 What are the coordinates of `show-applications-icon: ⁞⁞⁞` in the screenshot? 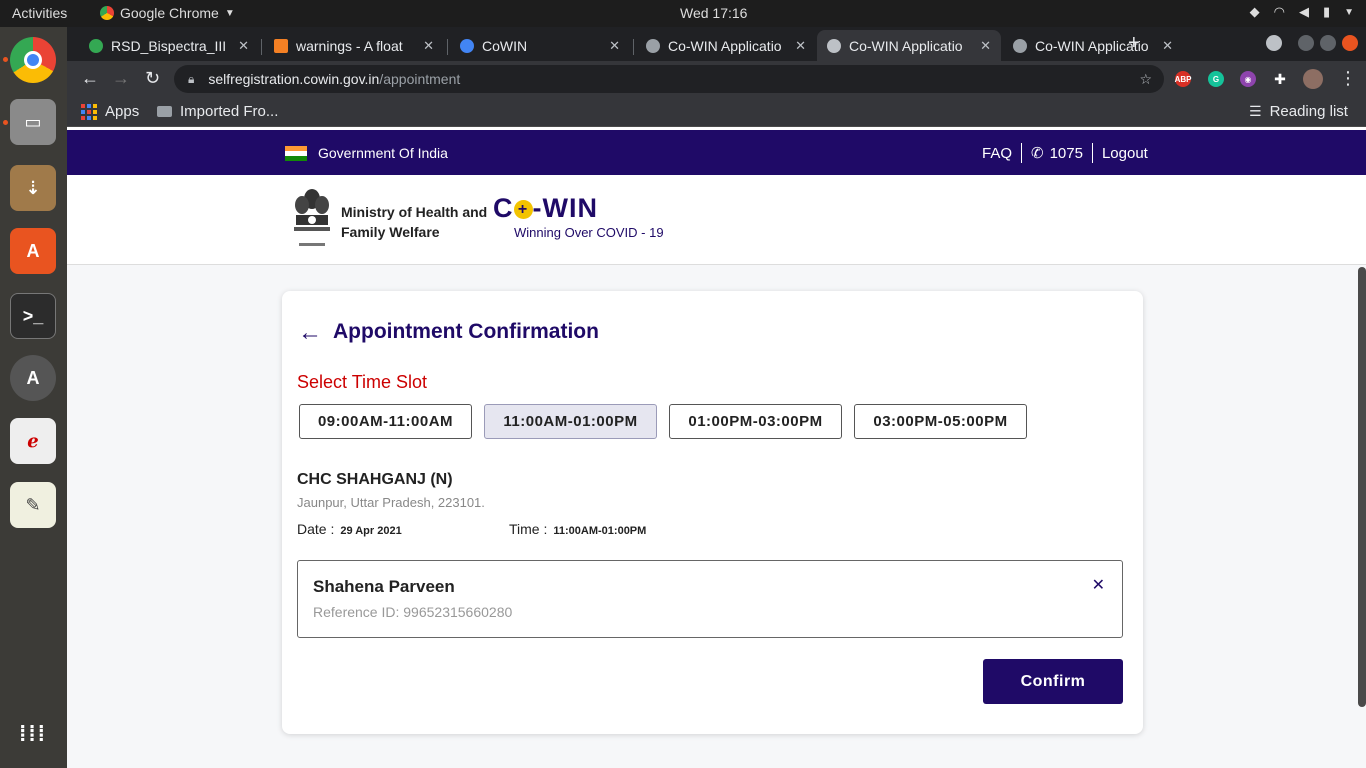 It's located at (33, 734).